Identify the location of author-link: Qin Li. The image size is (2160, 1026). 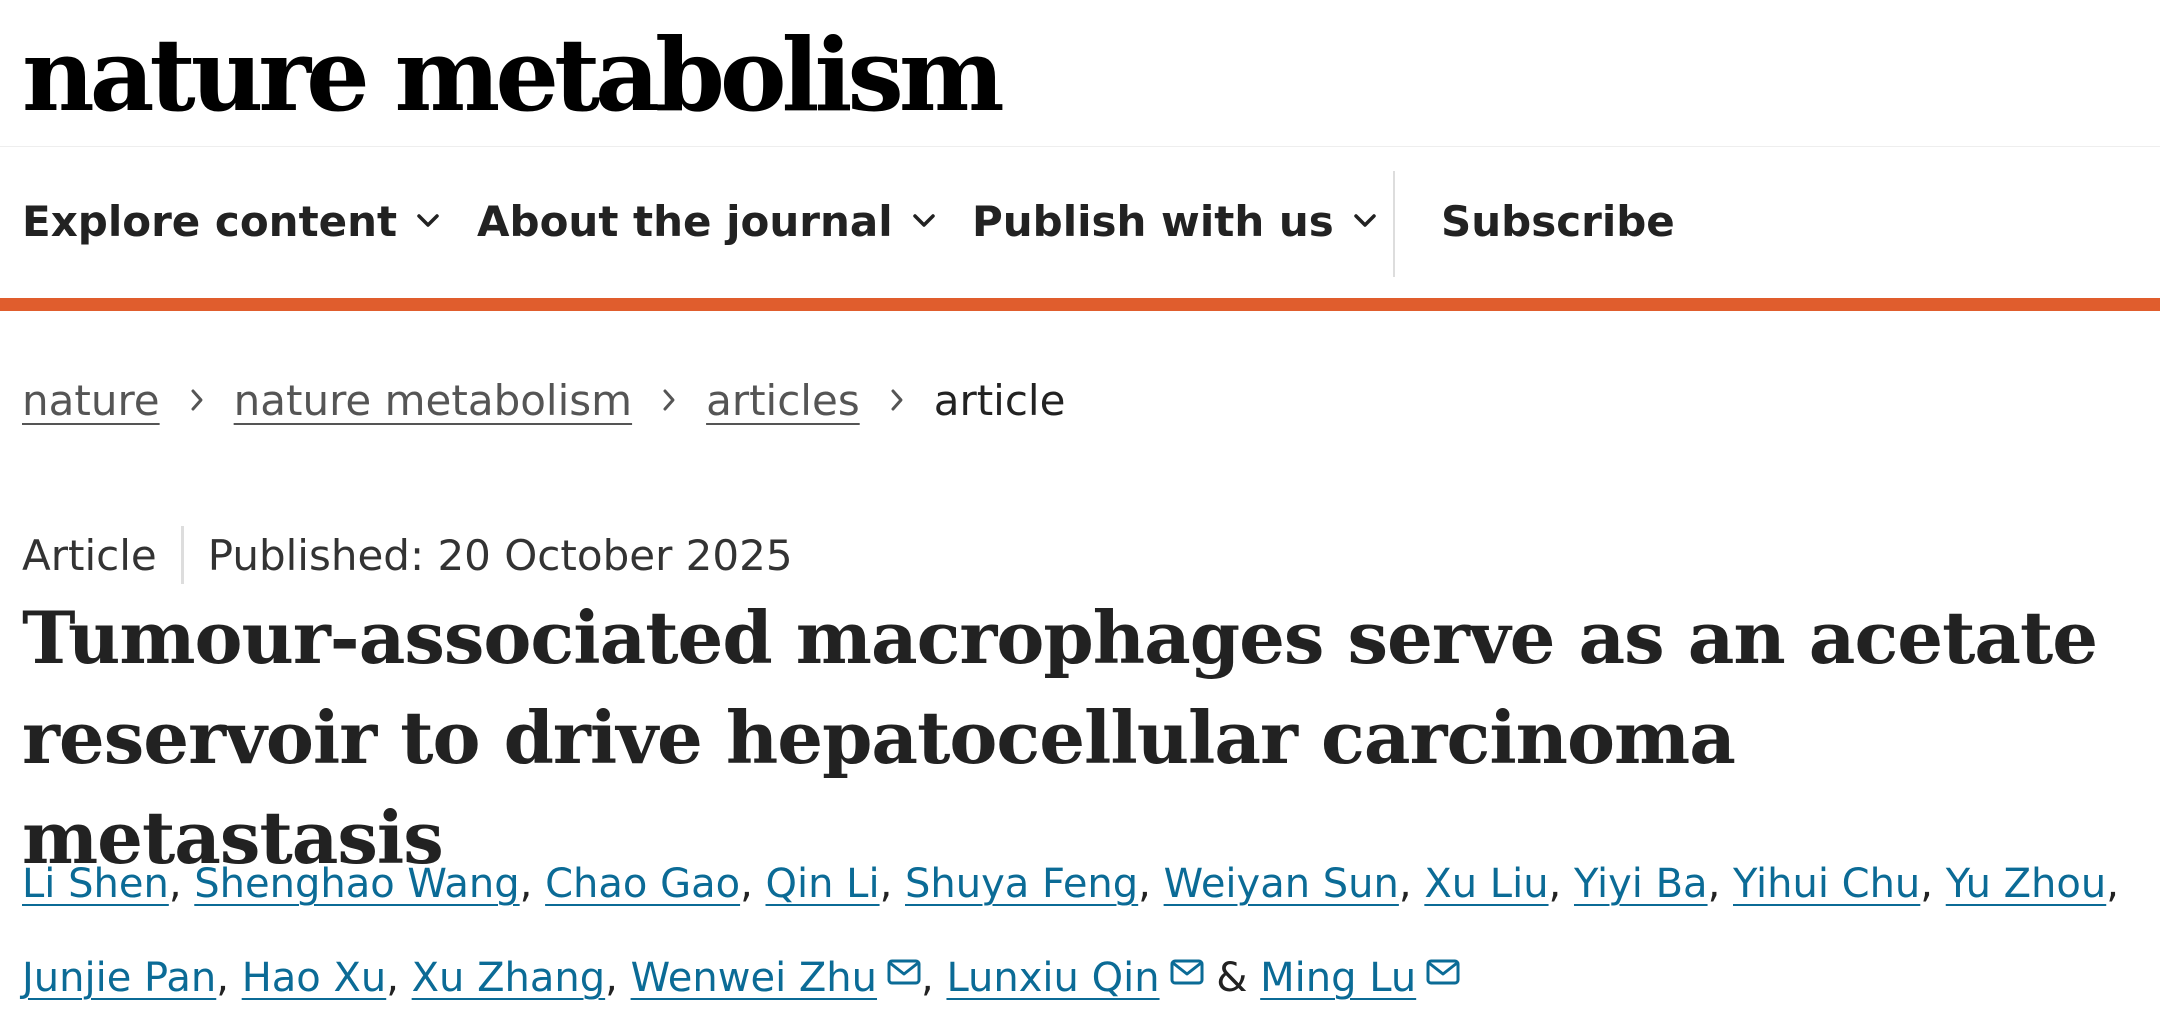
(823, 884).